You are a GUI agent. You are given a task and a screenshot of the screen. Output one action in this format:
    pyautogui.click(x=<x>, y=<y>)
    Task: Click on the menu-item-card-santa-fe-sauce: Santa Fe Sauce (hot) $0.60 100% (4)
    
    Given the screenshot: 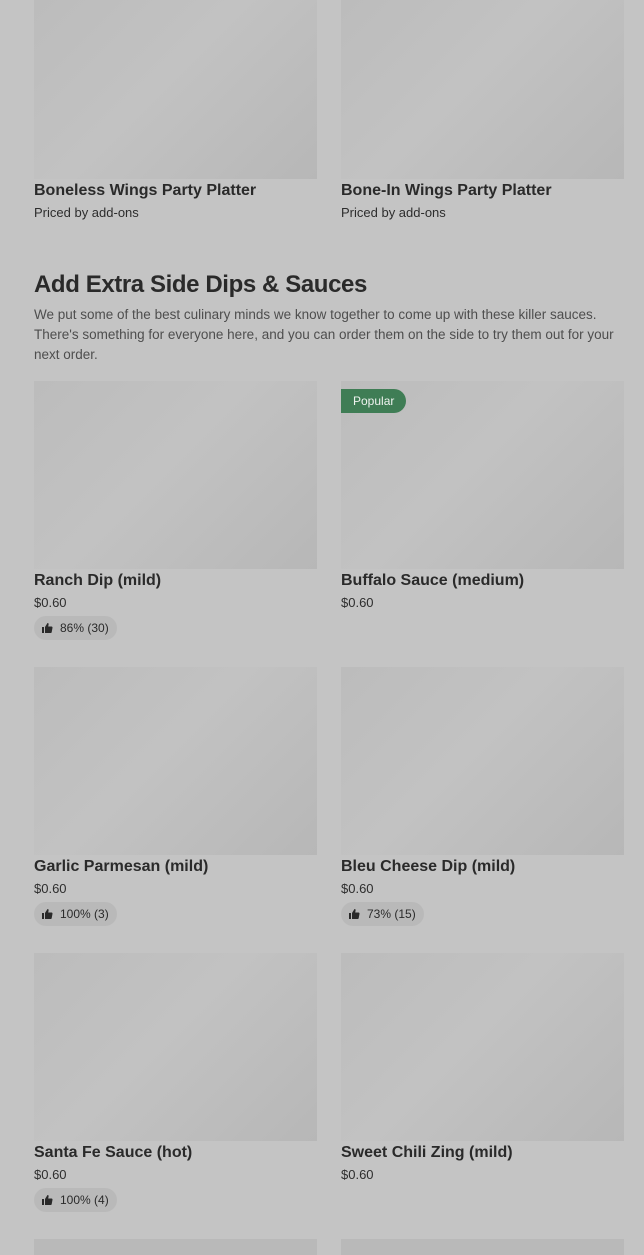 What is the action you would take?
    pyautogui.click(x=175, y=1082)
    